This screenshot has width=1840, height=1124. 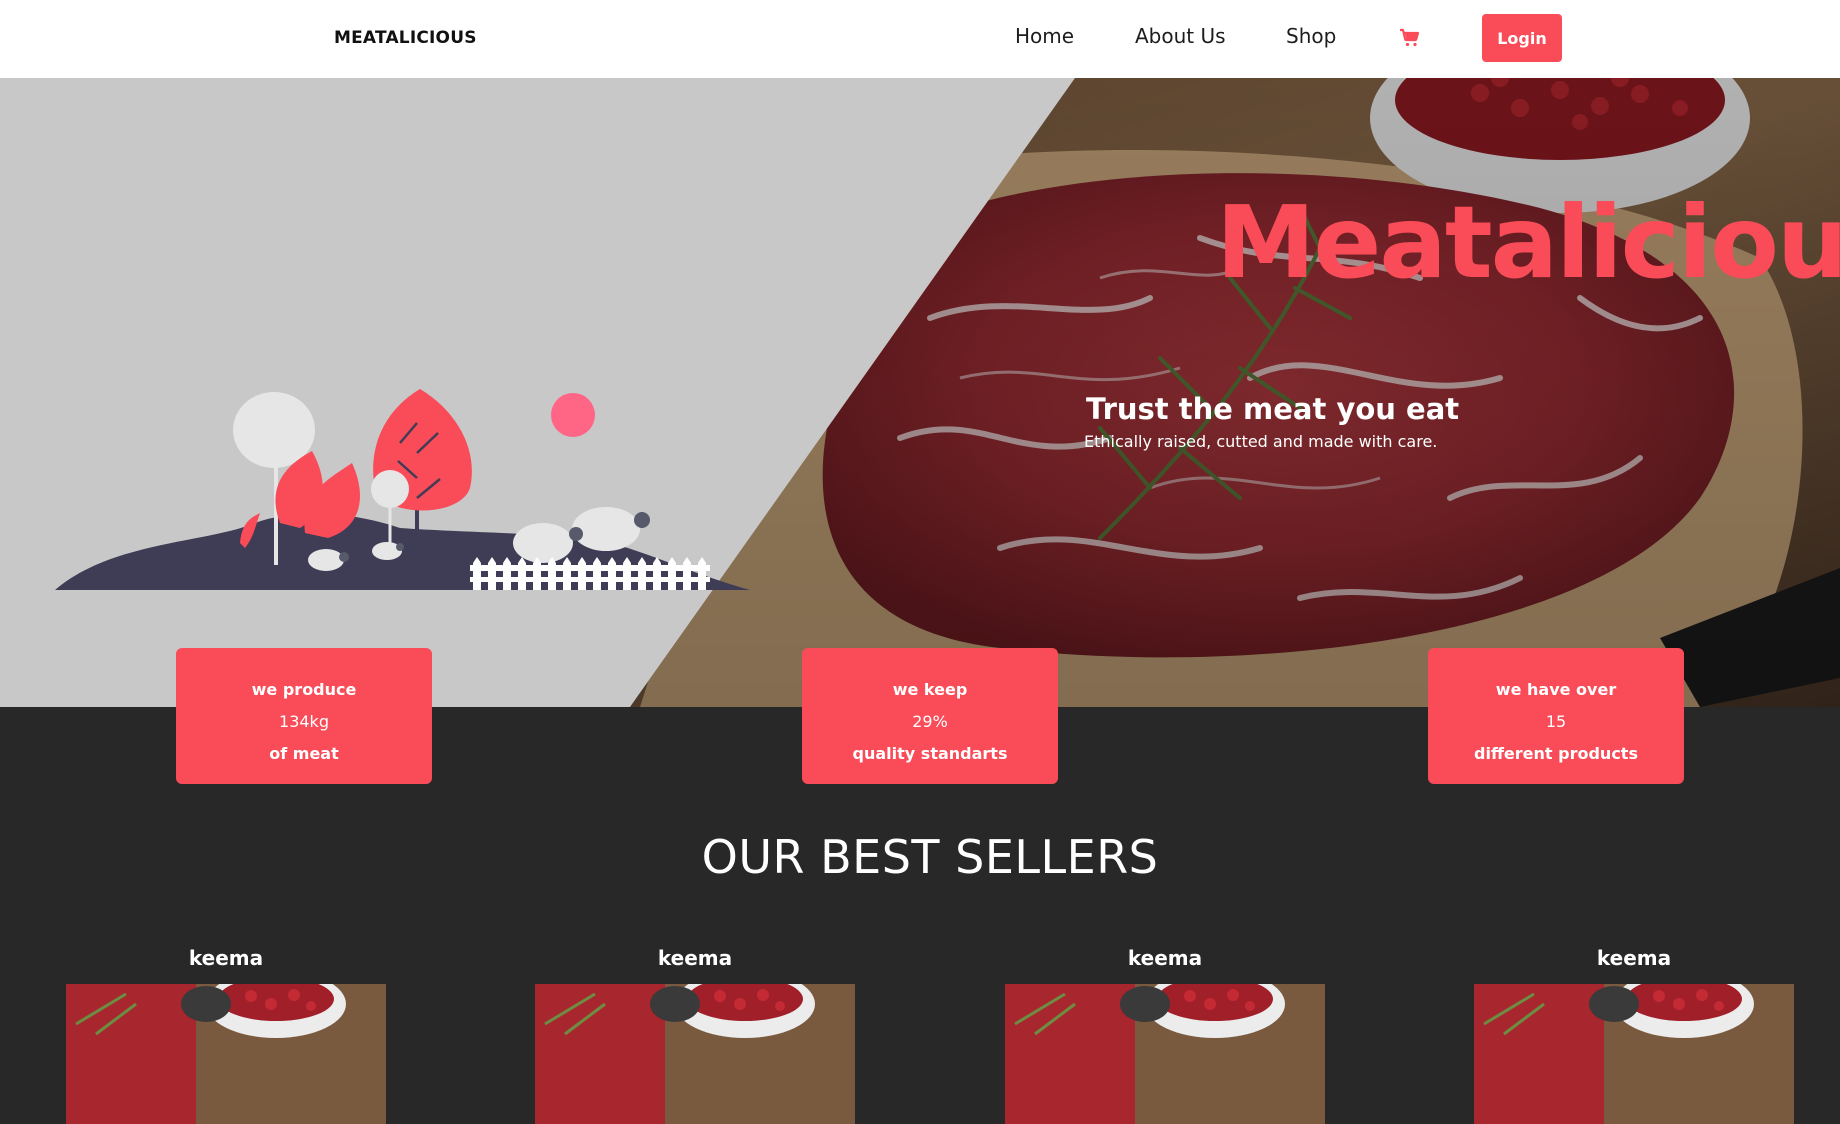 I want to click on stat-suffix: different products, so click(x=1556, y=753).